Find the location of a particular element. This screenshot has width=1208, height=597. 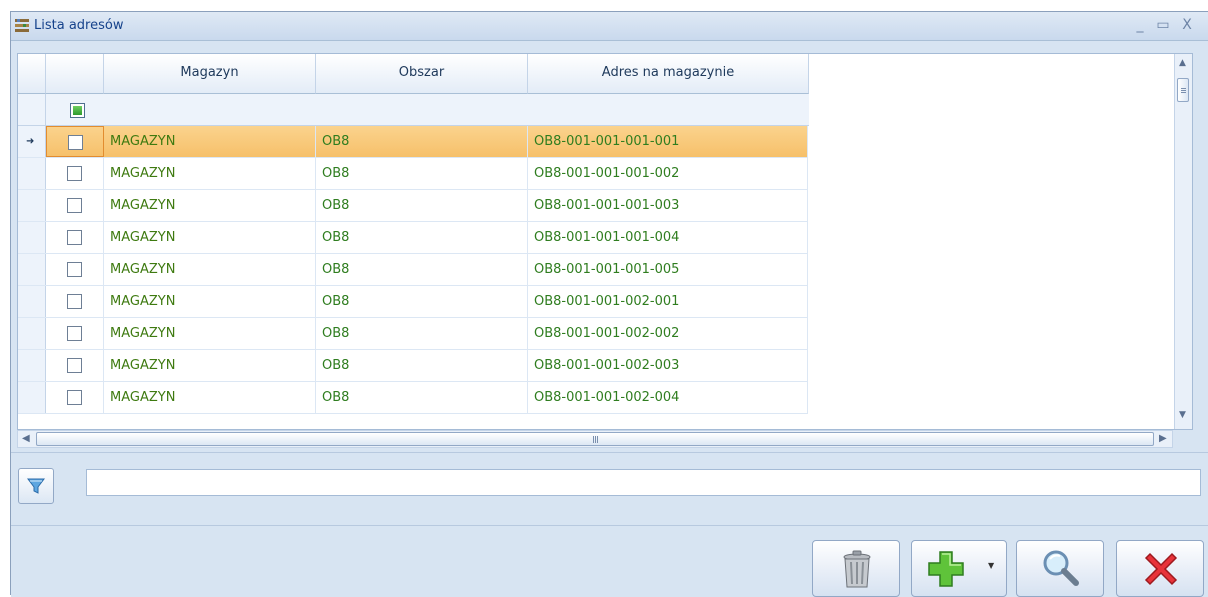

row-indicator: ➜ is located at coordinates (32, 141).